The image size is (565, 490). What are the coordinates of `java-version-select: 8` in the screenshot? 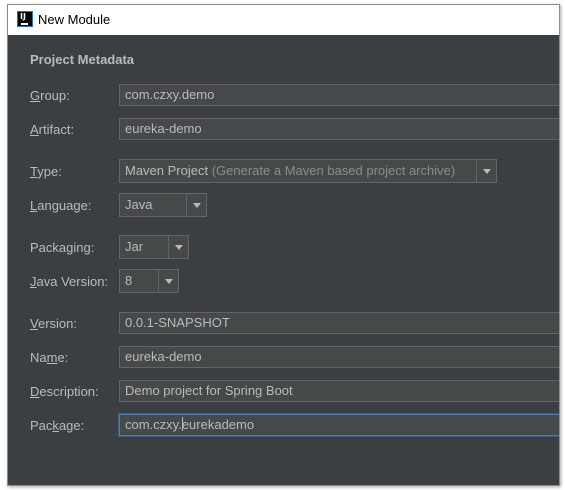 It's located at (149, 281).